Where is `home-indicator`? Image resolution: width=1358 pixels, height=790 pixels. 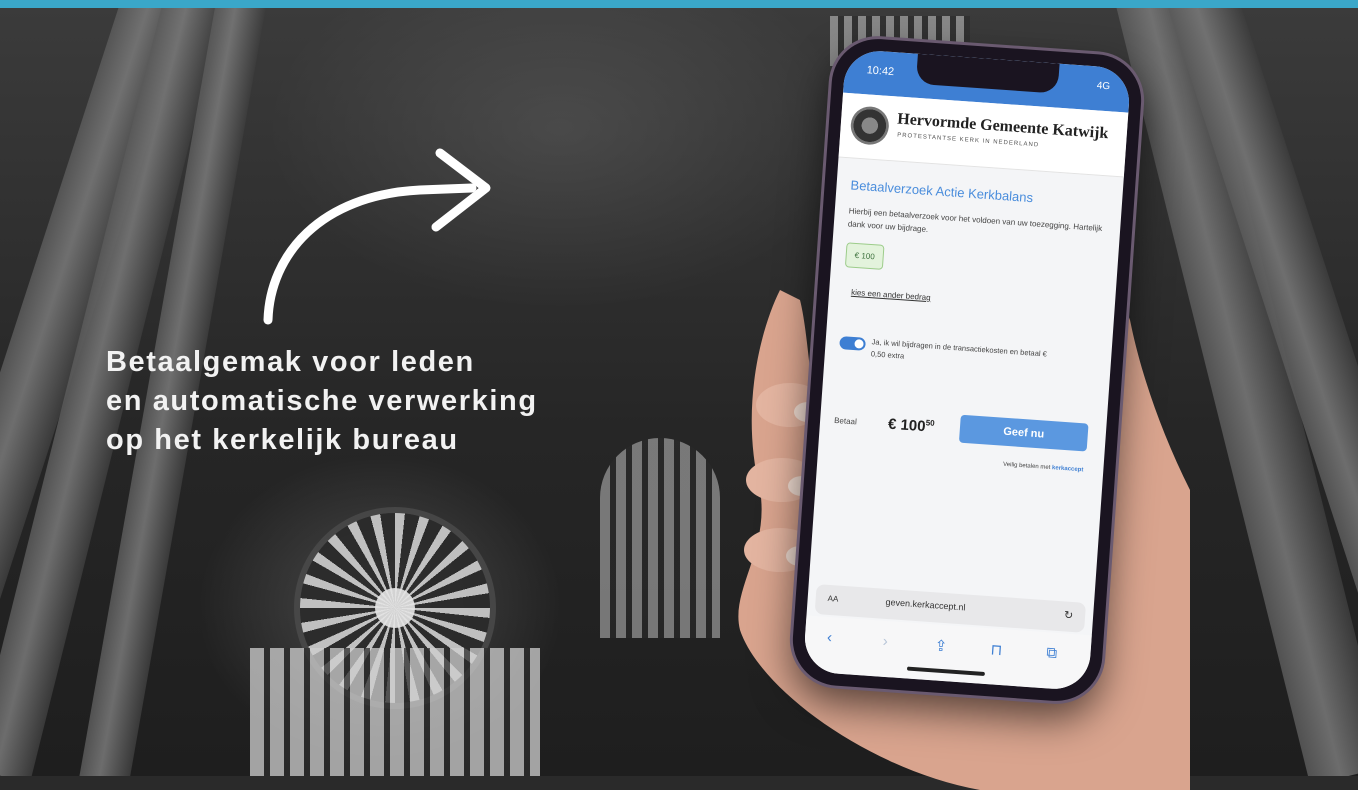 home-indicator is located at coordinates (945, 671).